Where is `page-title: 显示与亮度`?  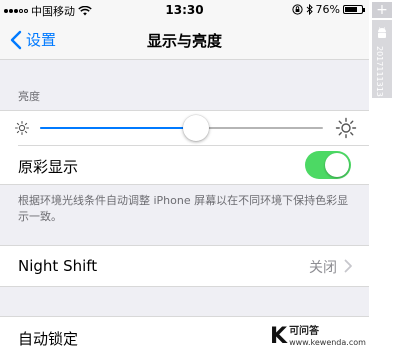
page-title: 显示与亮度 is located at coordinates (184, 41).